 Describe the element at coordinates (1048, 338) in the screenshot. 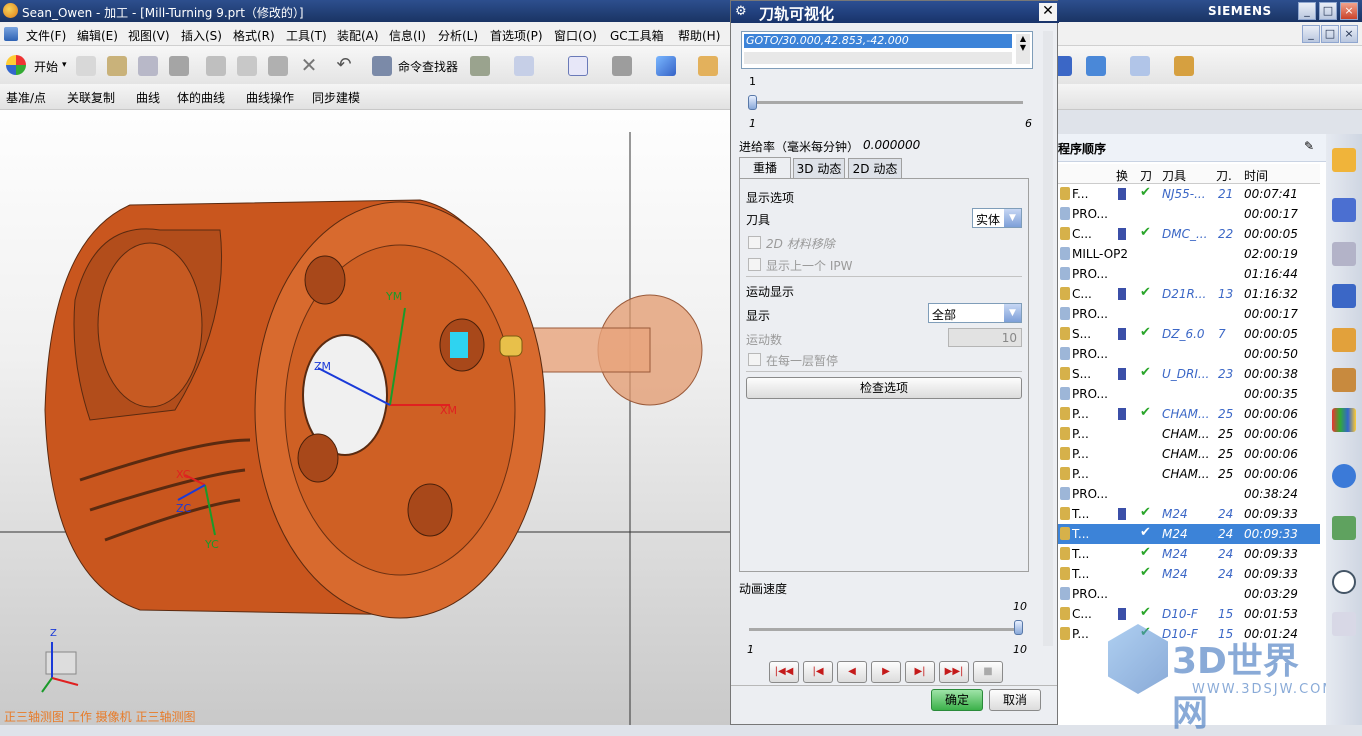

I see `dialog-scrollbar` at that location.